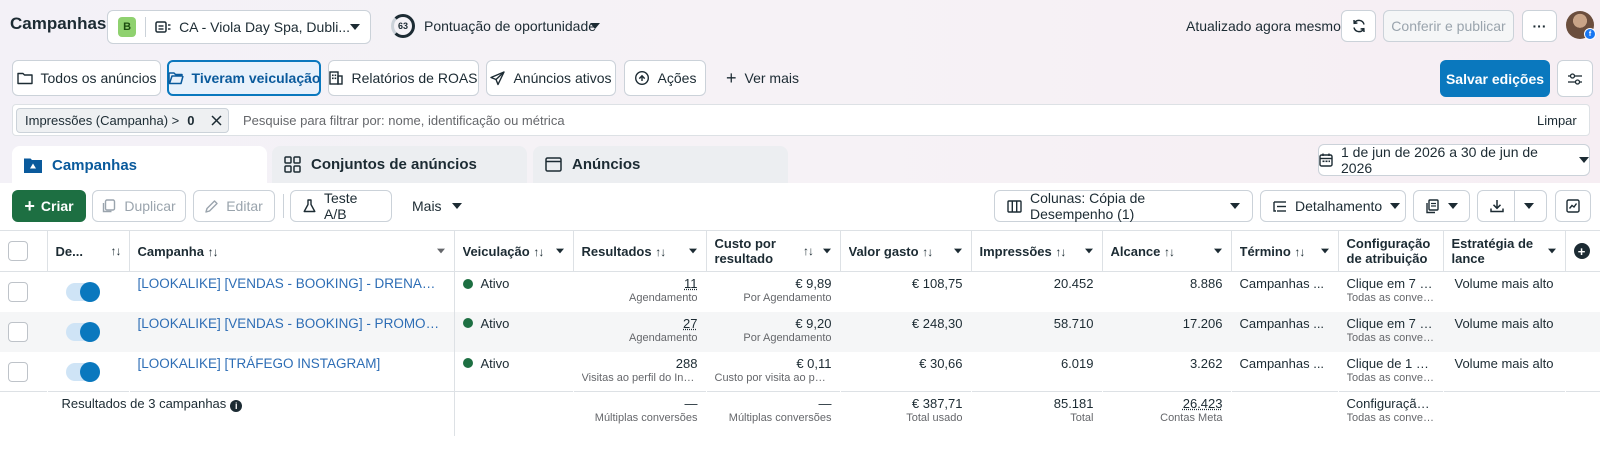 The image size is (1600, 458). I want to click on opportunity-score-label: Pontuação de oportunidade, so click(510, 26).